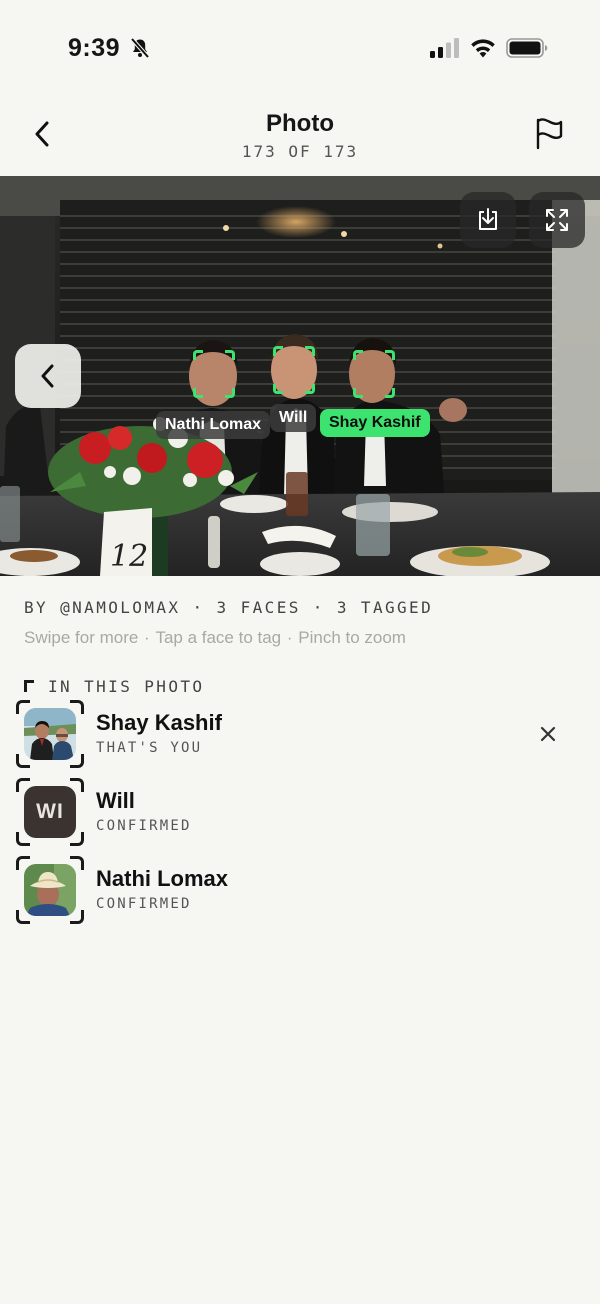  Describe the element at coordinates (483, 48) in the screenshot. I see `wifi-icon` at that location.